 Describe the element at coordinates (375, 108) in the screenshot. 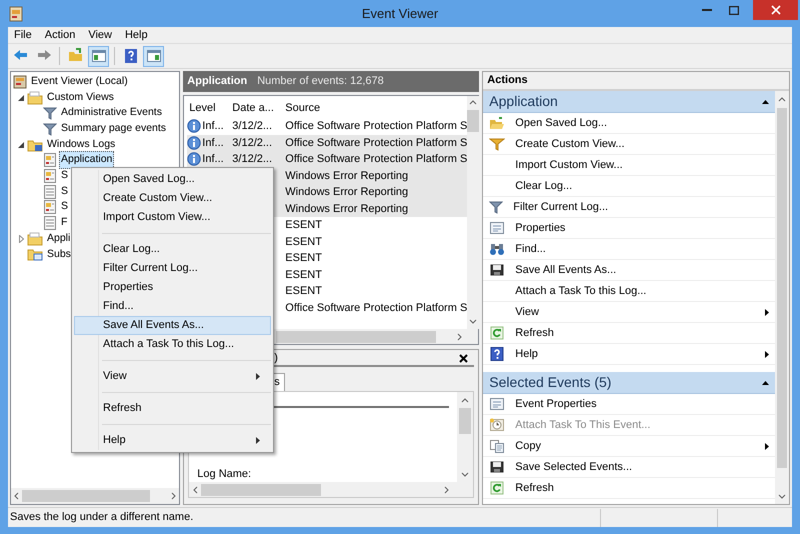

I see `column-header: Source` at that location.